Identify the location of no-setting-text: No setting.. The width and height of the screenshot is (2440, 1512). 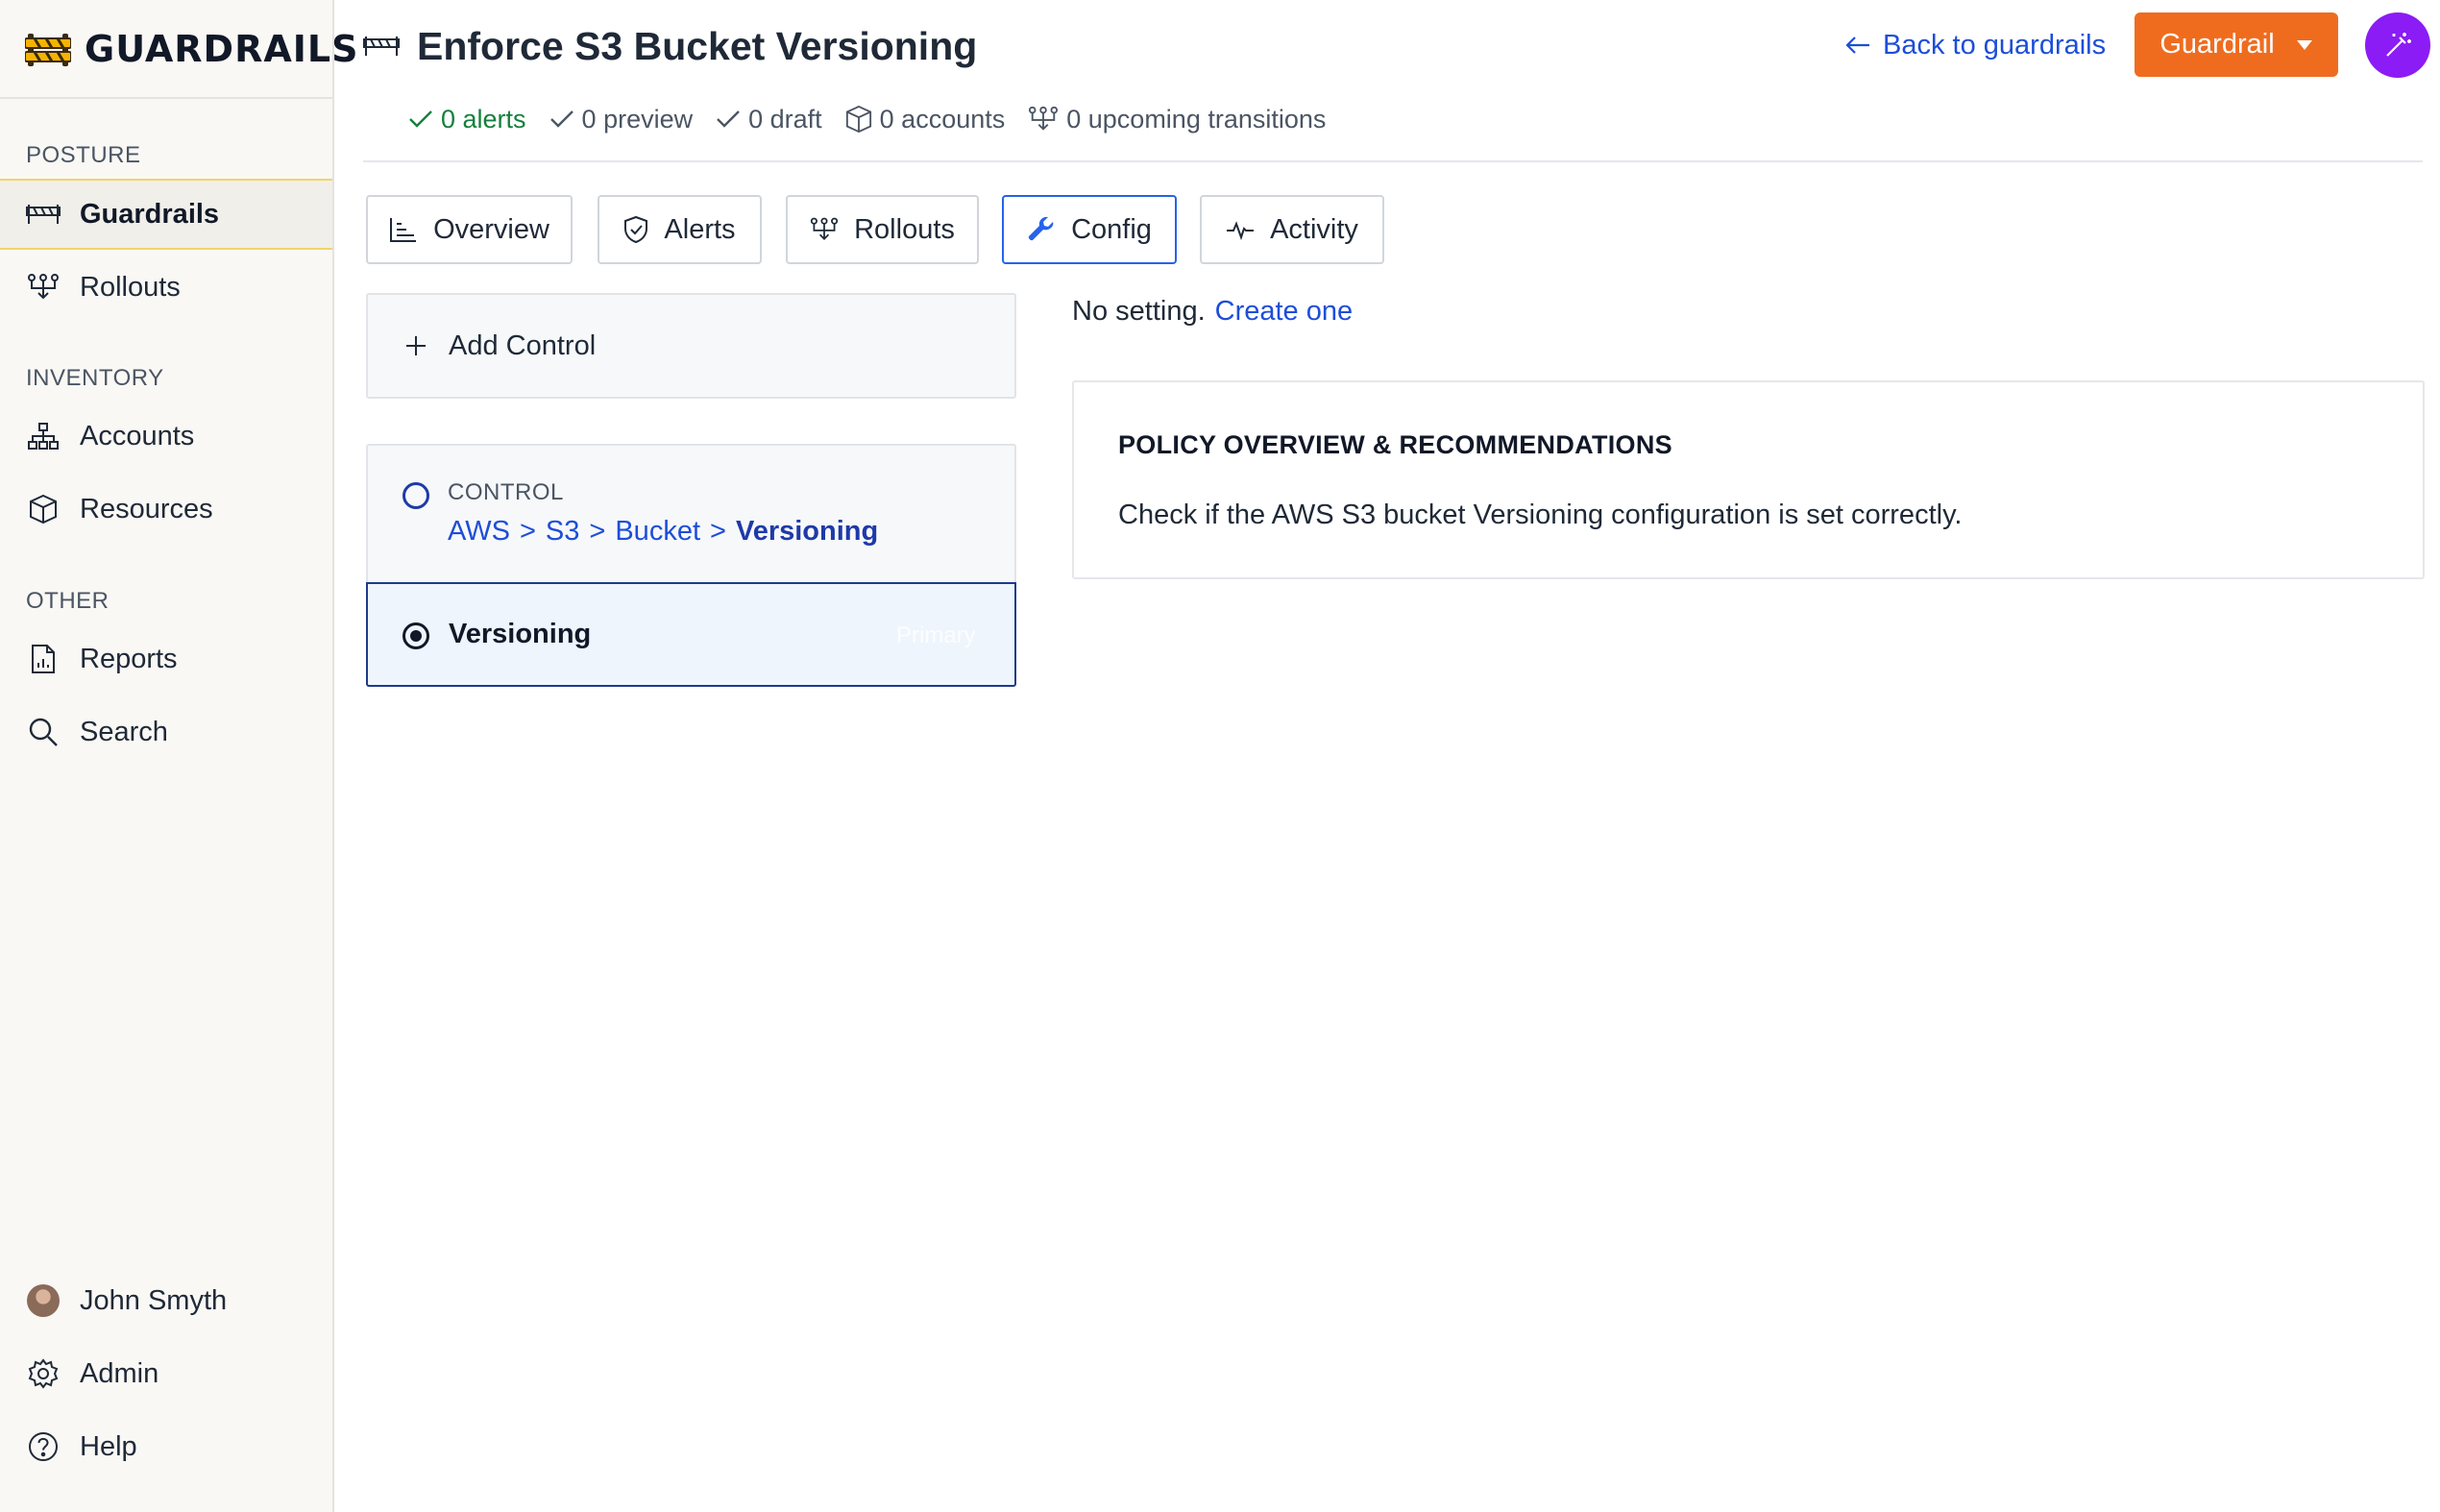
(1139, 311).